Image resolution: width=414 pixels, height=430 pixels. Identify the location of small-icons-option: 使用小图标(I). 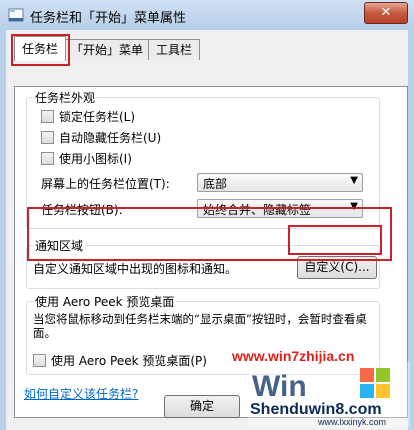
(86, 158).